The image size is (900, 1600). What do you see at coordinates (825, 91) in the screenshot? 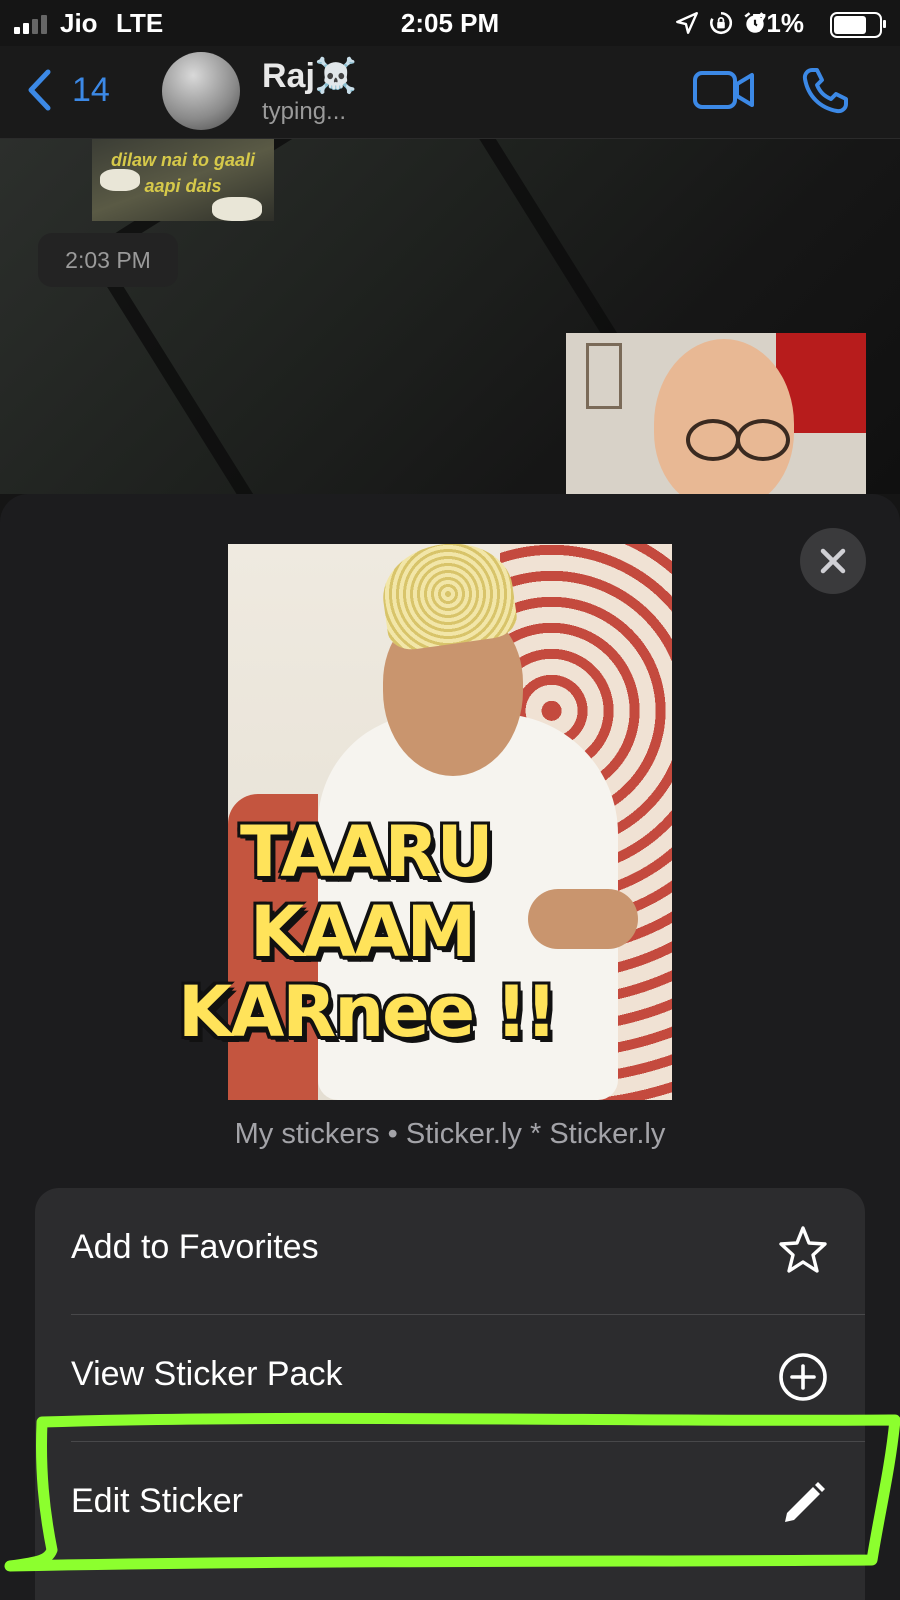
I see `phone-icon` at bounding box center [825, 91].